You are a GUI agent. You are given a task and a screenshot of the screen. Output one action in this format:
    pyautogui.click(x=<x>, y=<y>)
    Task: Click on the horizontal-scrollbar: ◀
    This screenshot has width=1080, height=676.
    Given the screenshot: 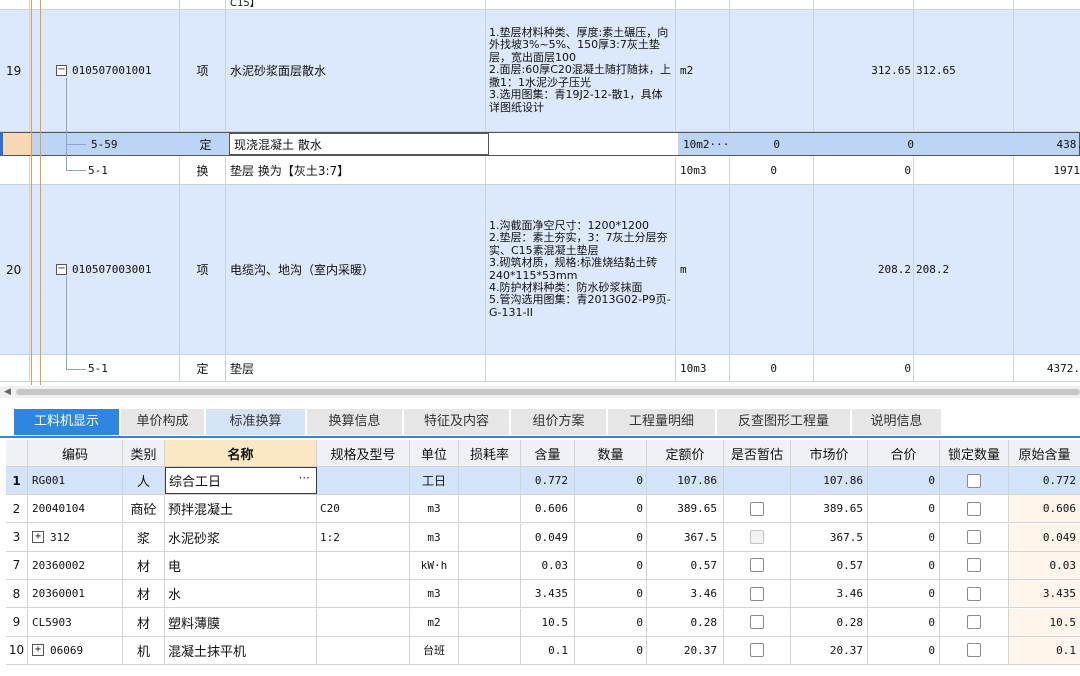 What is the action you would take?
    pyautogui.click(x=540, y=392)
    